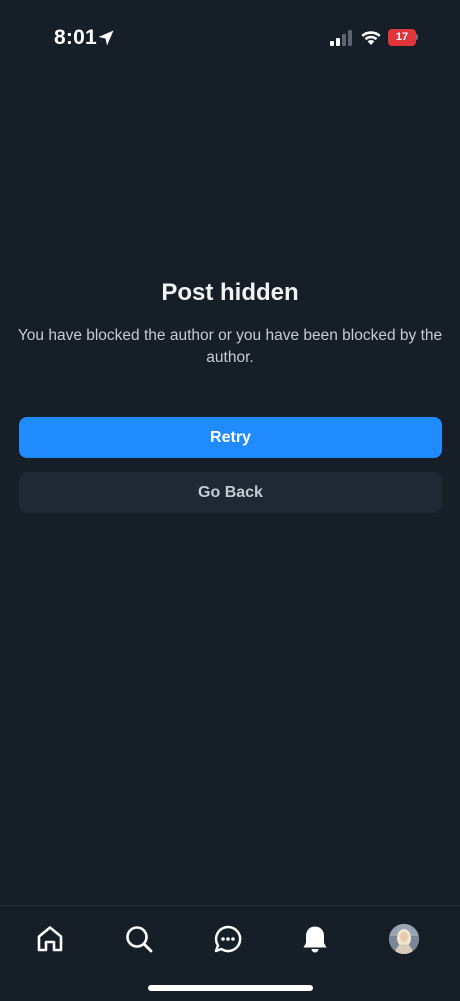 This screenshot has width=460, height=1001. What do you see at coordinates (341, 38) in the screenshot?
I see `cellular-signal-icon` at bounding box center [341, 38].